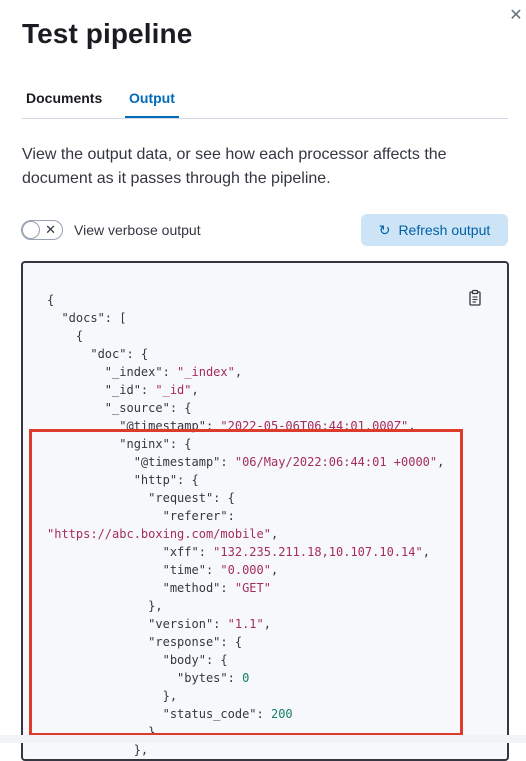 The image size is (526, 761). Describe the element at coordinates (64, 103) in the screenshot. I see `tab-documents: Documents` at that location.